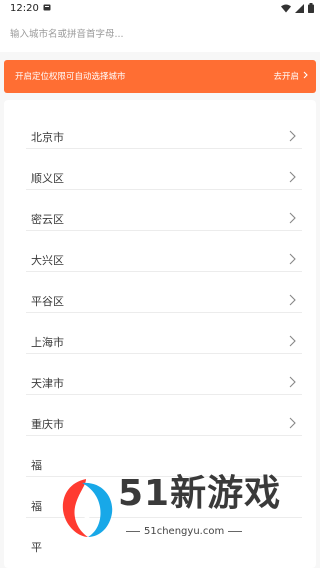 Image resolution: width=320 pixels, height=568 pixels. I want to click on city-row-chongqing: 重庆市, so click(160, 415).